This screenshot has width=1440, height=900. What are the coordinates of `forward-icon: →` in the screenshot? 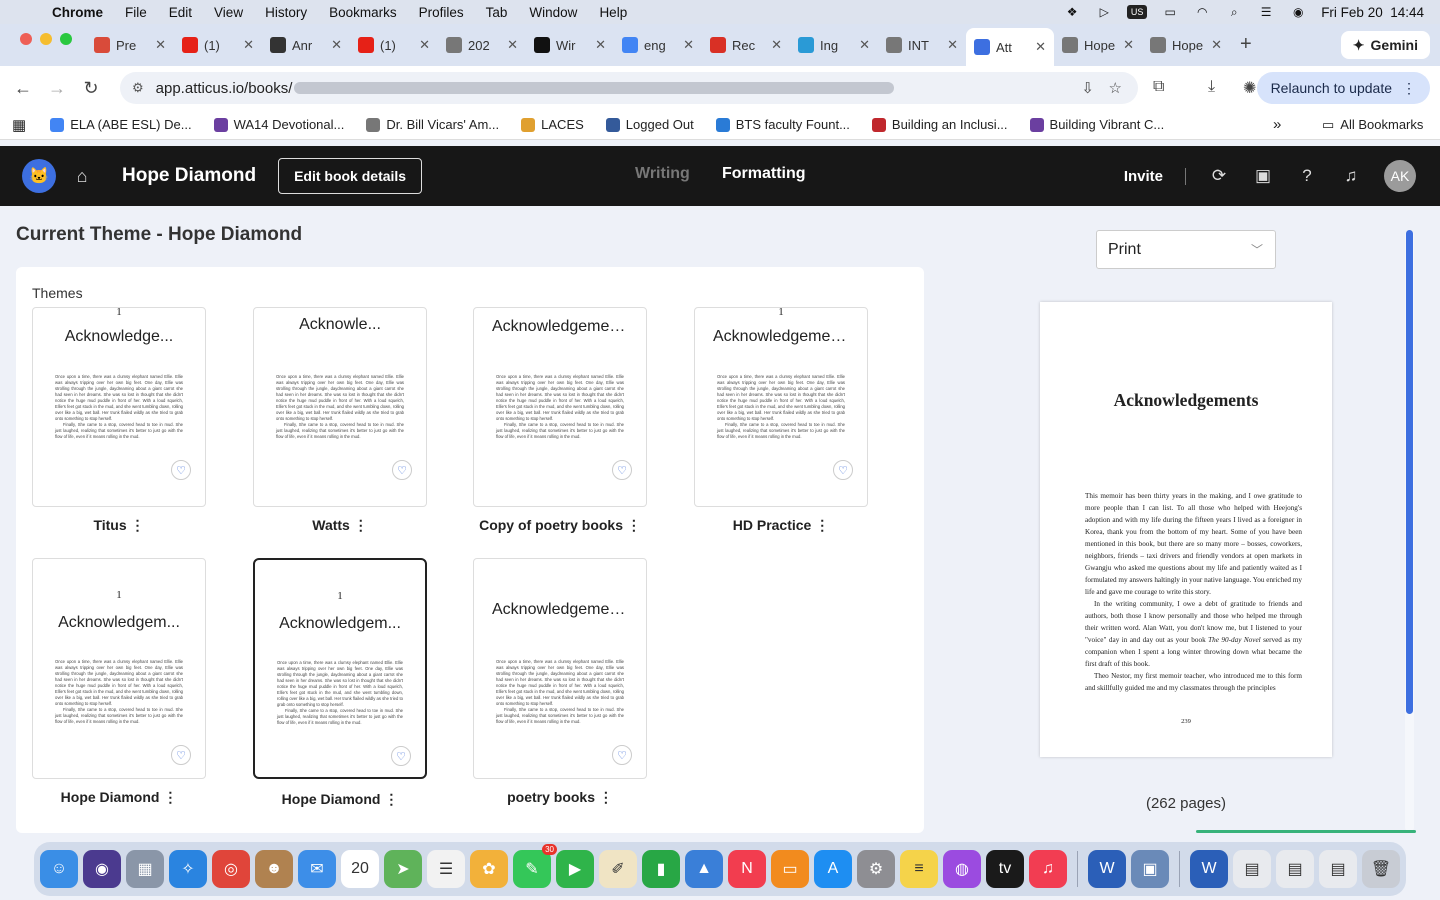 It's located at (57, 88).